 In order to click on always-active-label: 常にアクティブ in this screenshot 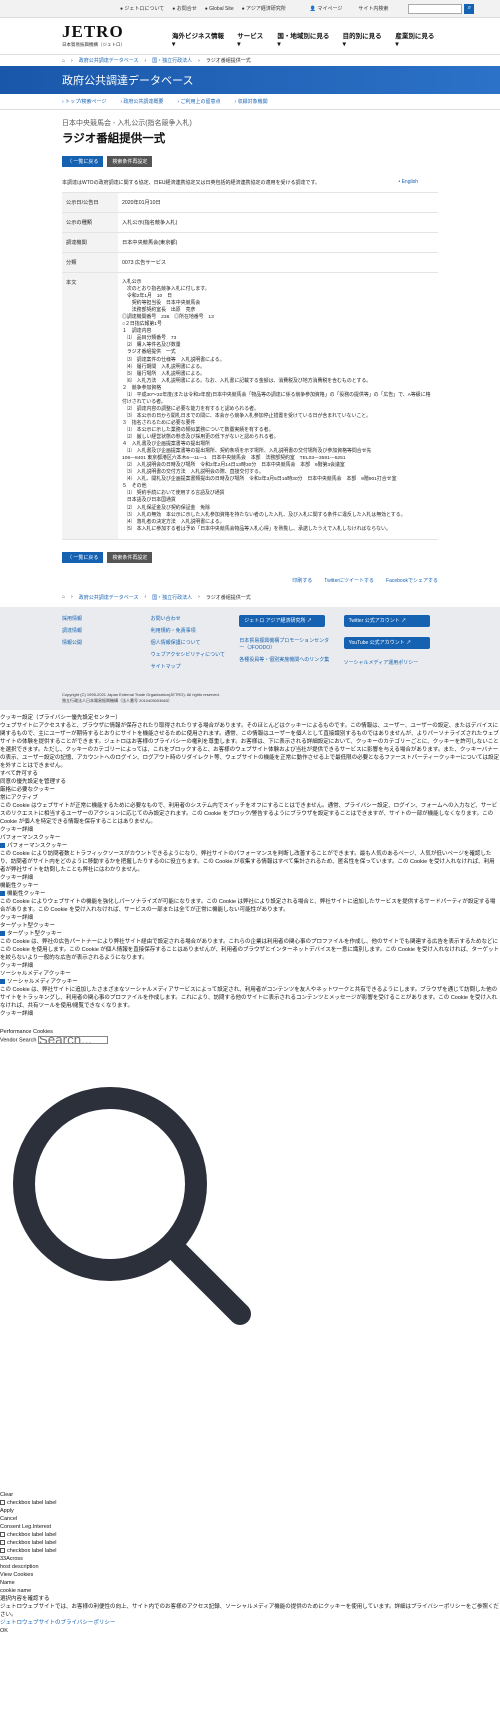, I will do `click(19, 797)`.